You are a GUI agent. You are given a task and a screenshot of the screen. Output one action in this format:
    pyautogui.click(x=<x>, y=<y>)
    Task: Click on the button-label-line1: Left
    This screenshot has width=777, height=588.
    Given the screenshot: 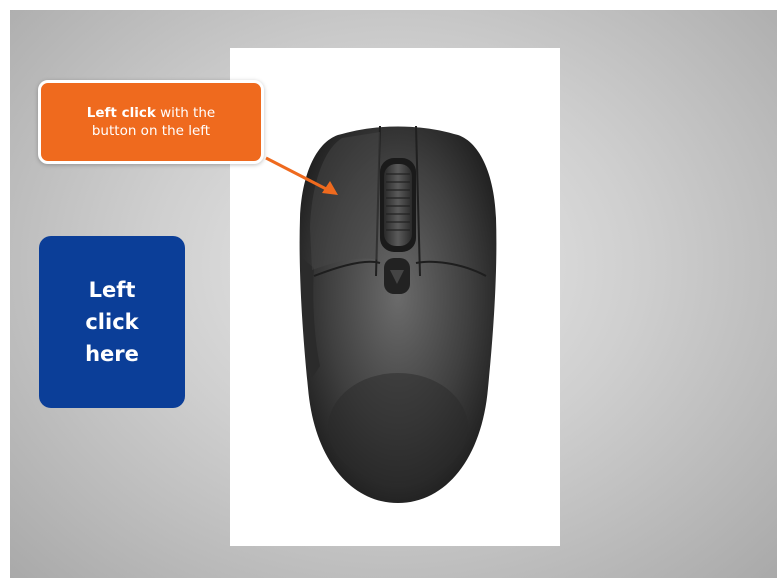 What is the action you would take?
    pyautogui.click(x=112, y=290)
    